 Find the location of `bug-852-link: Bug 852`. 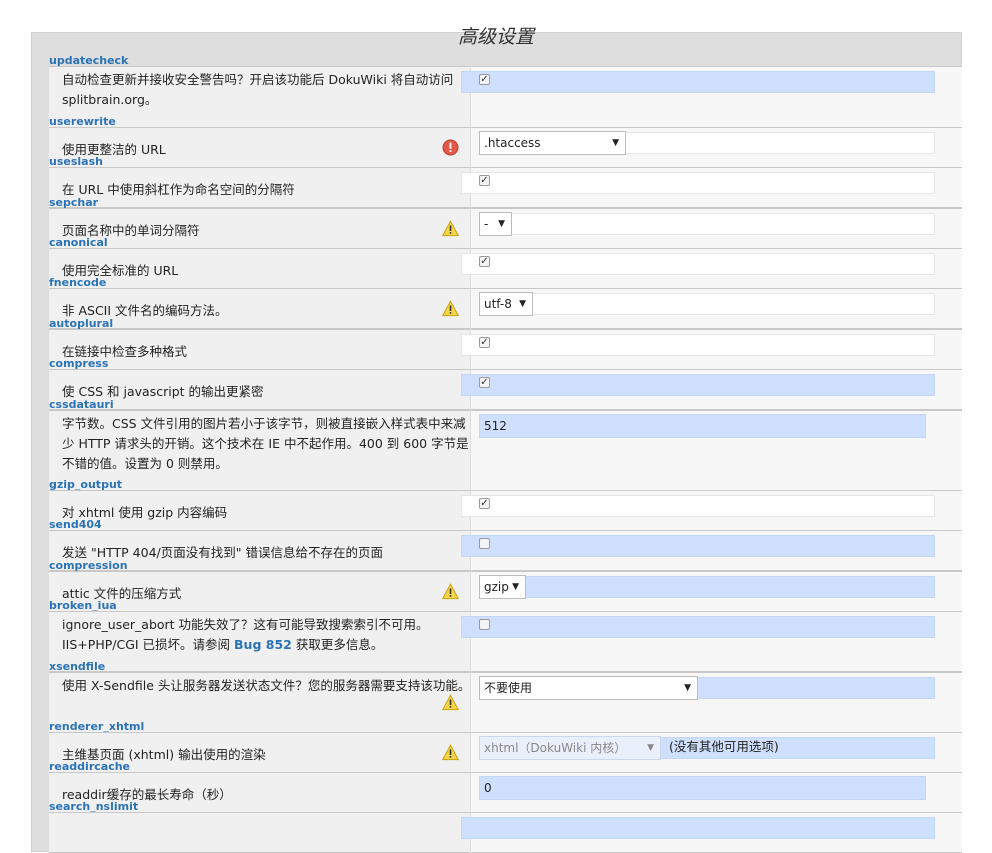

bug-852-link: Bug 852 is located at coordinates (263, 644).